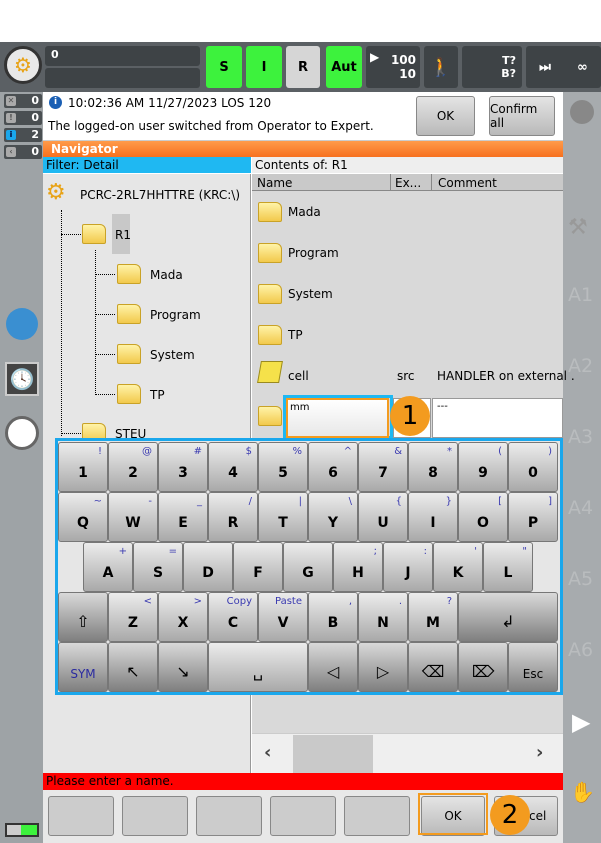 This screenshot has width=601, height=843. Describe the element at coordinates (283, 617) in the screenshot. I see `key-3-4: V Paste` at that location.